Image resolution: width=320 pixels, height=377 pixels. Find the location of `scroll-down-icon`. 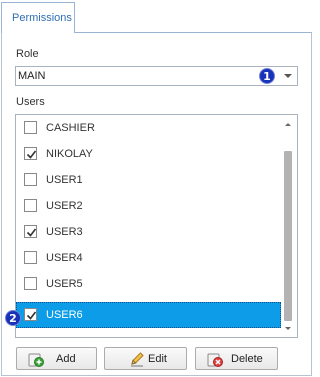

scroll-down-icon is located at coordinates (288, 328).